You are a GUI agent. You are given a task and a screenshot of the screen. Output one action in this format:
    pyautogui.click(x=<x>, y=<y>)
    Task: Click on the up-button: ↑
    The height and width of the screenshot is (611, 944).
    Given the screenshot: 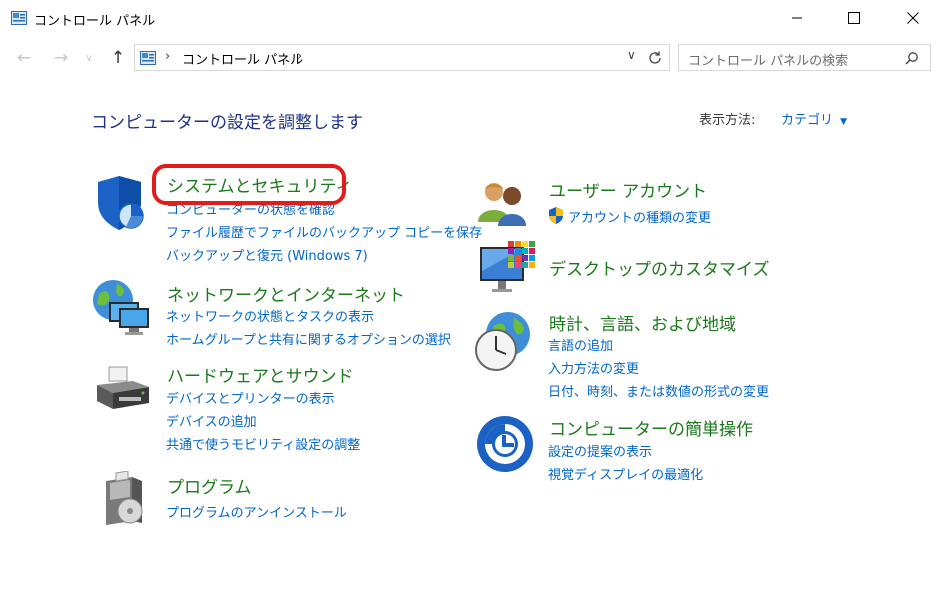 What is the action you would take?
    pyautogui.click(x=118, y=58)
    